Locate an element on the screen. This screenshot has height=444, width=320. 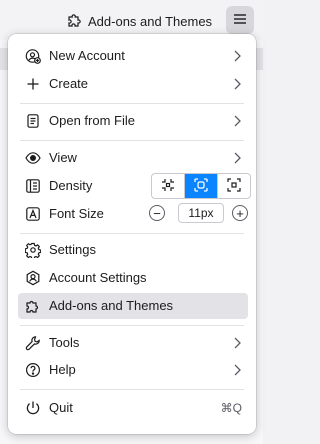
menu-item-density: Density is located at coordinates (134, 186).